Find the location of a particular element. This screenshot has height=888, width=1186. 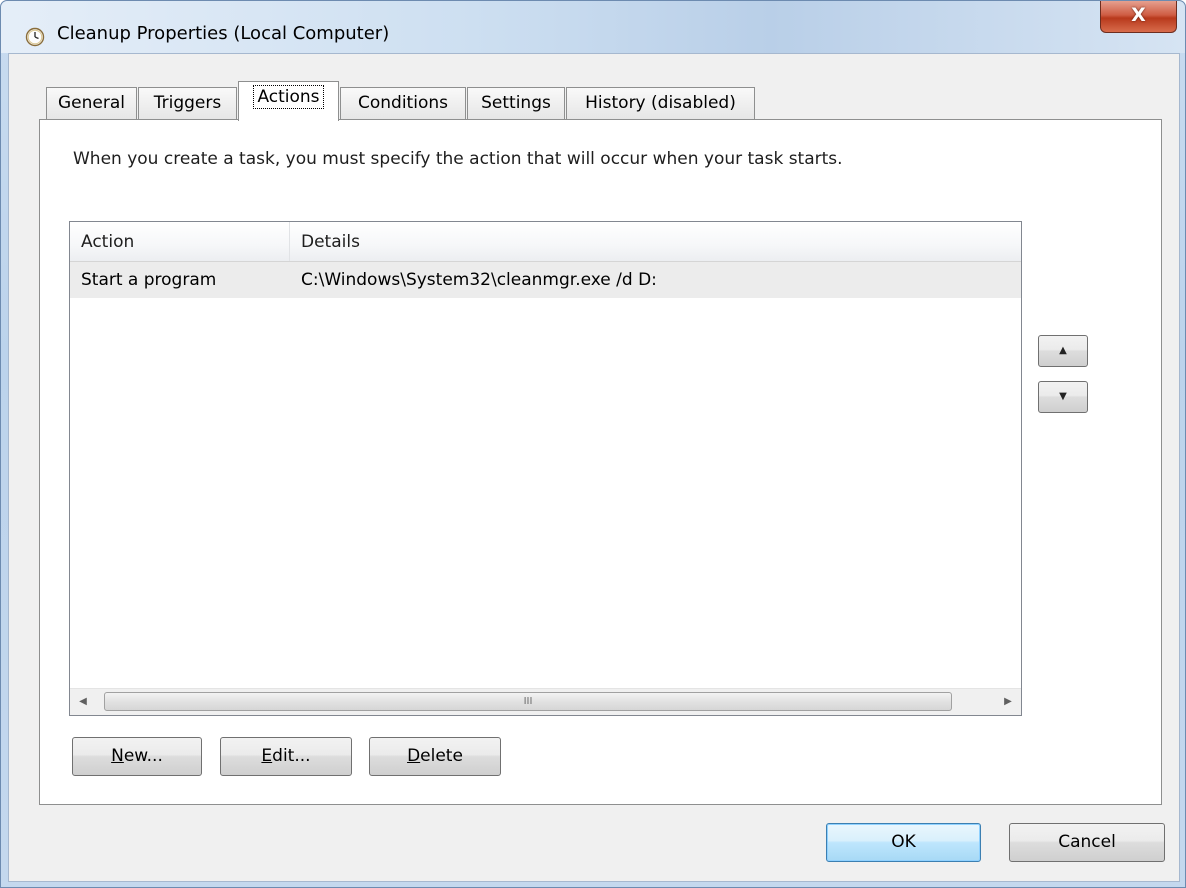

tab-conditions-label: Conditions is located at coordinates (403, 103).